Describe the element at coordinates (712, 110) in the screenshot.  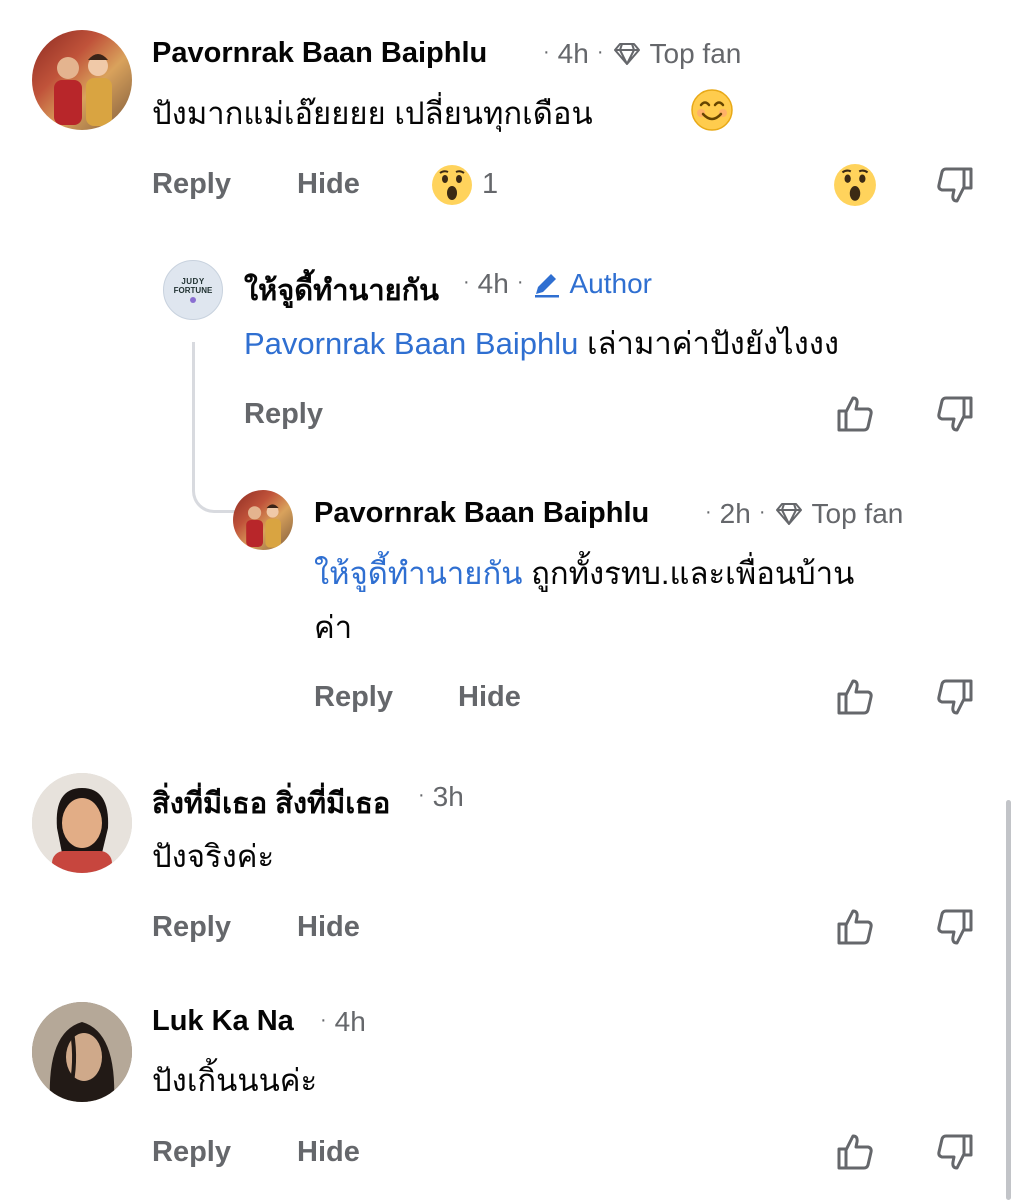
I see `smiling-emoji-icon` at that location.